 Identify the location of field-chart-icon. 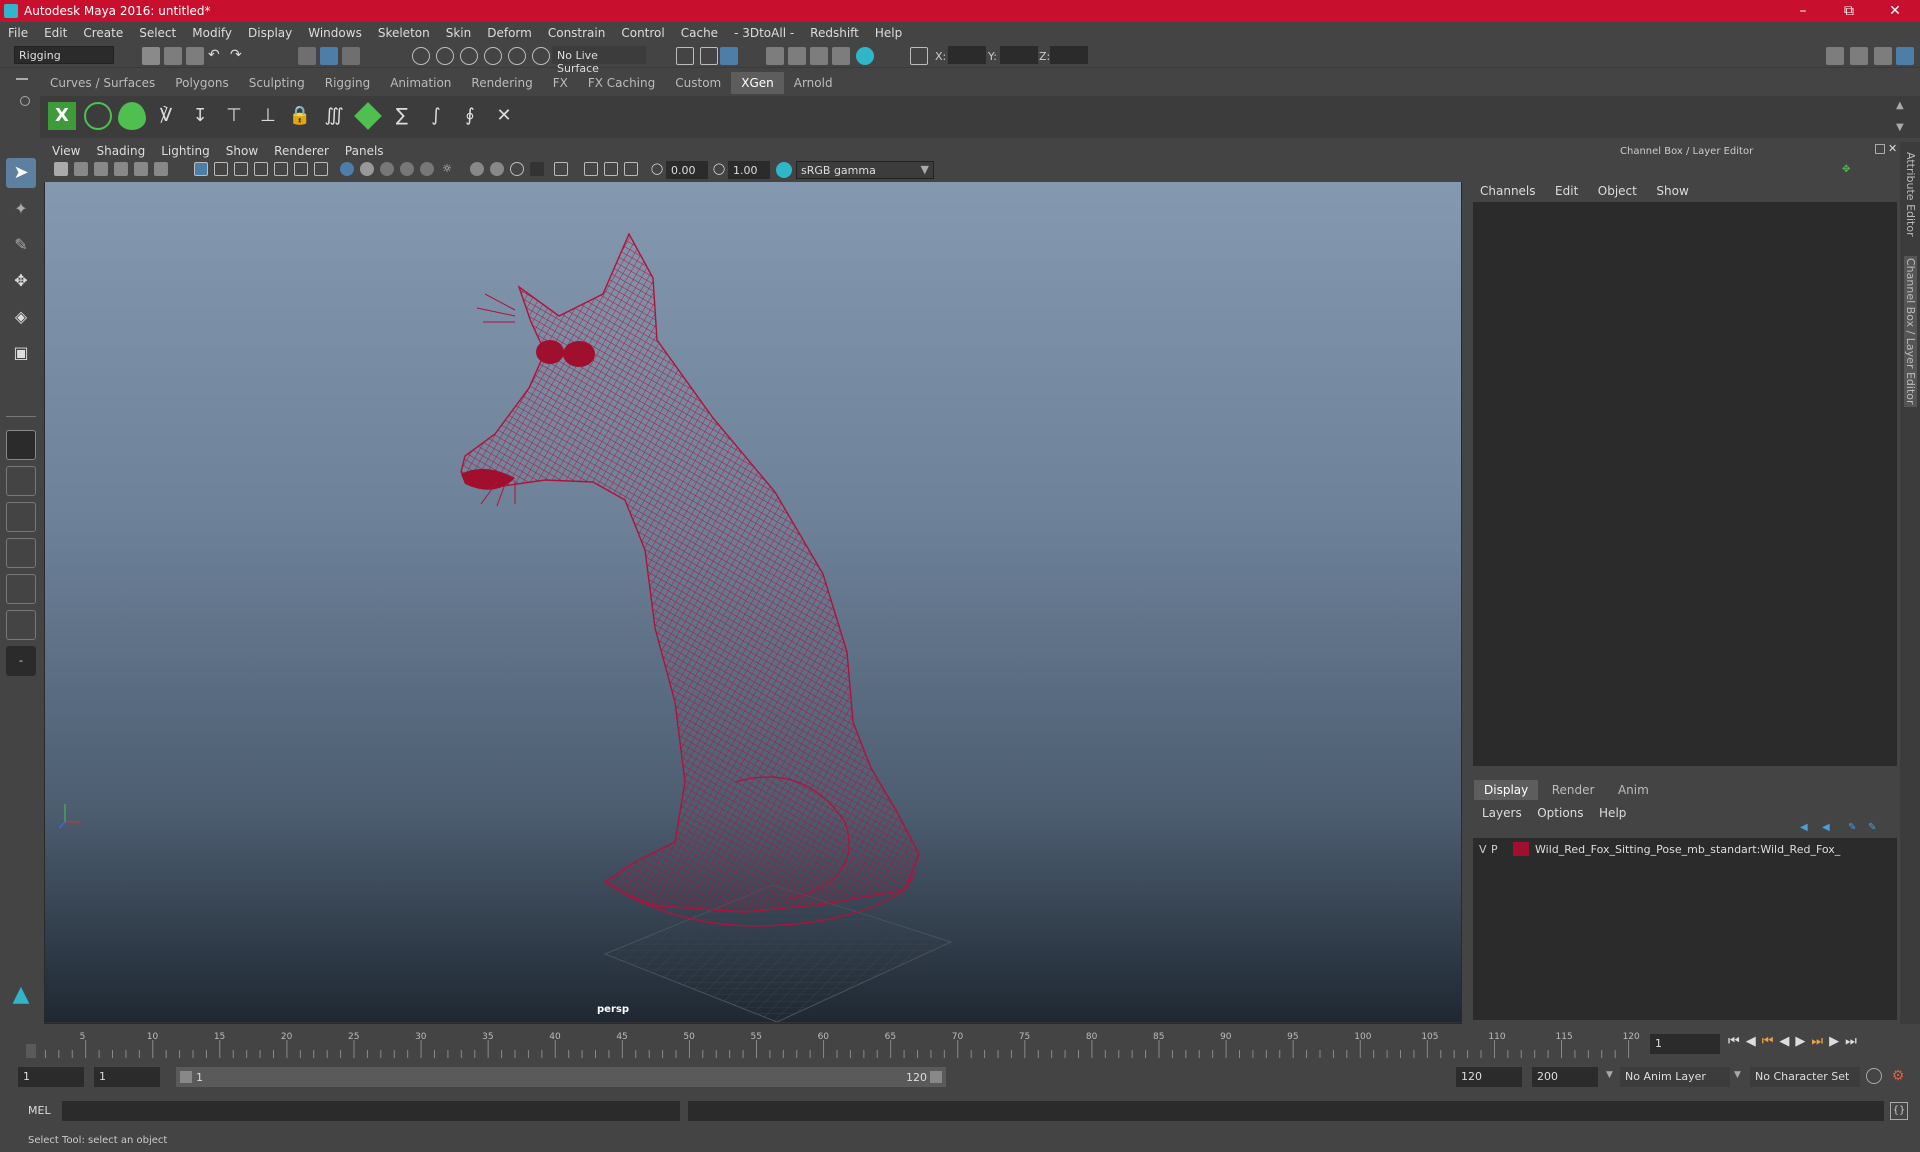
(281, 169).